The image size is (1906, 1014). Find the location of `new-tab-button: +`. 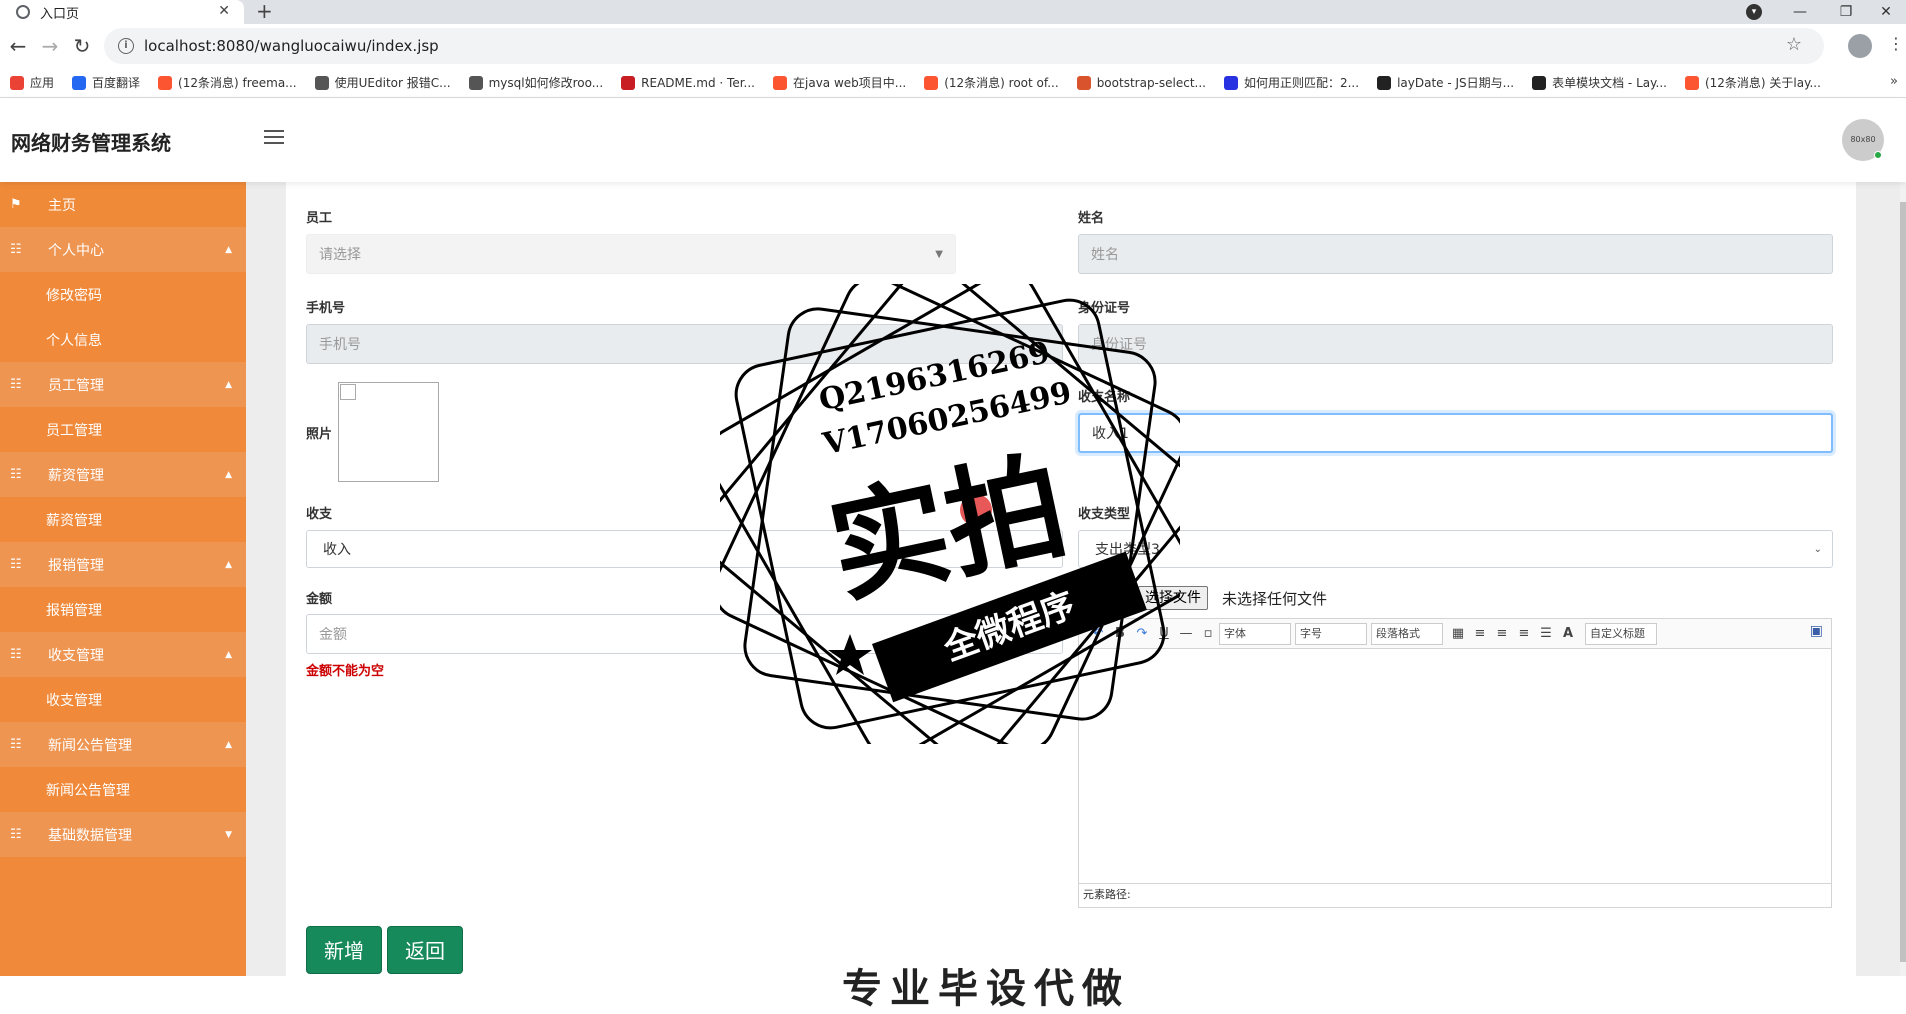

new-tab-button: + is located at coordinates (264, 11).